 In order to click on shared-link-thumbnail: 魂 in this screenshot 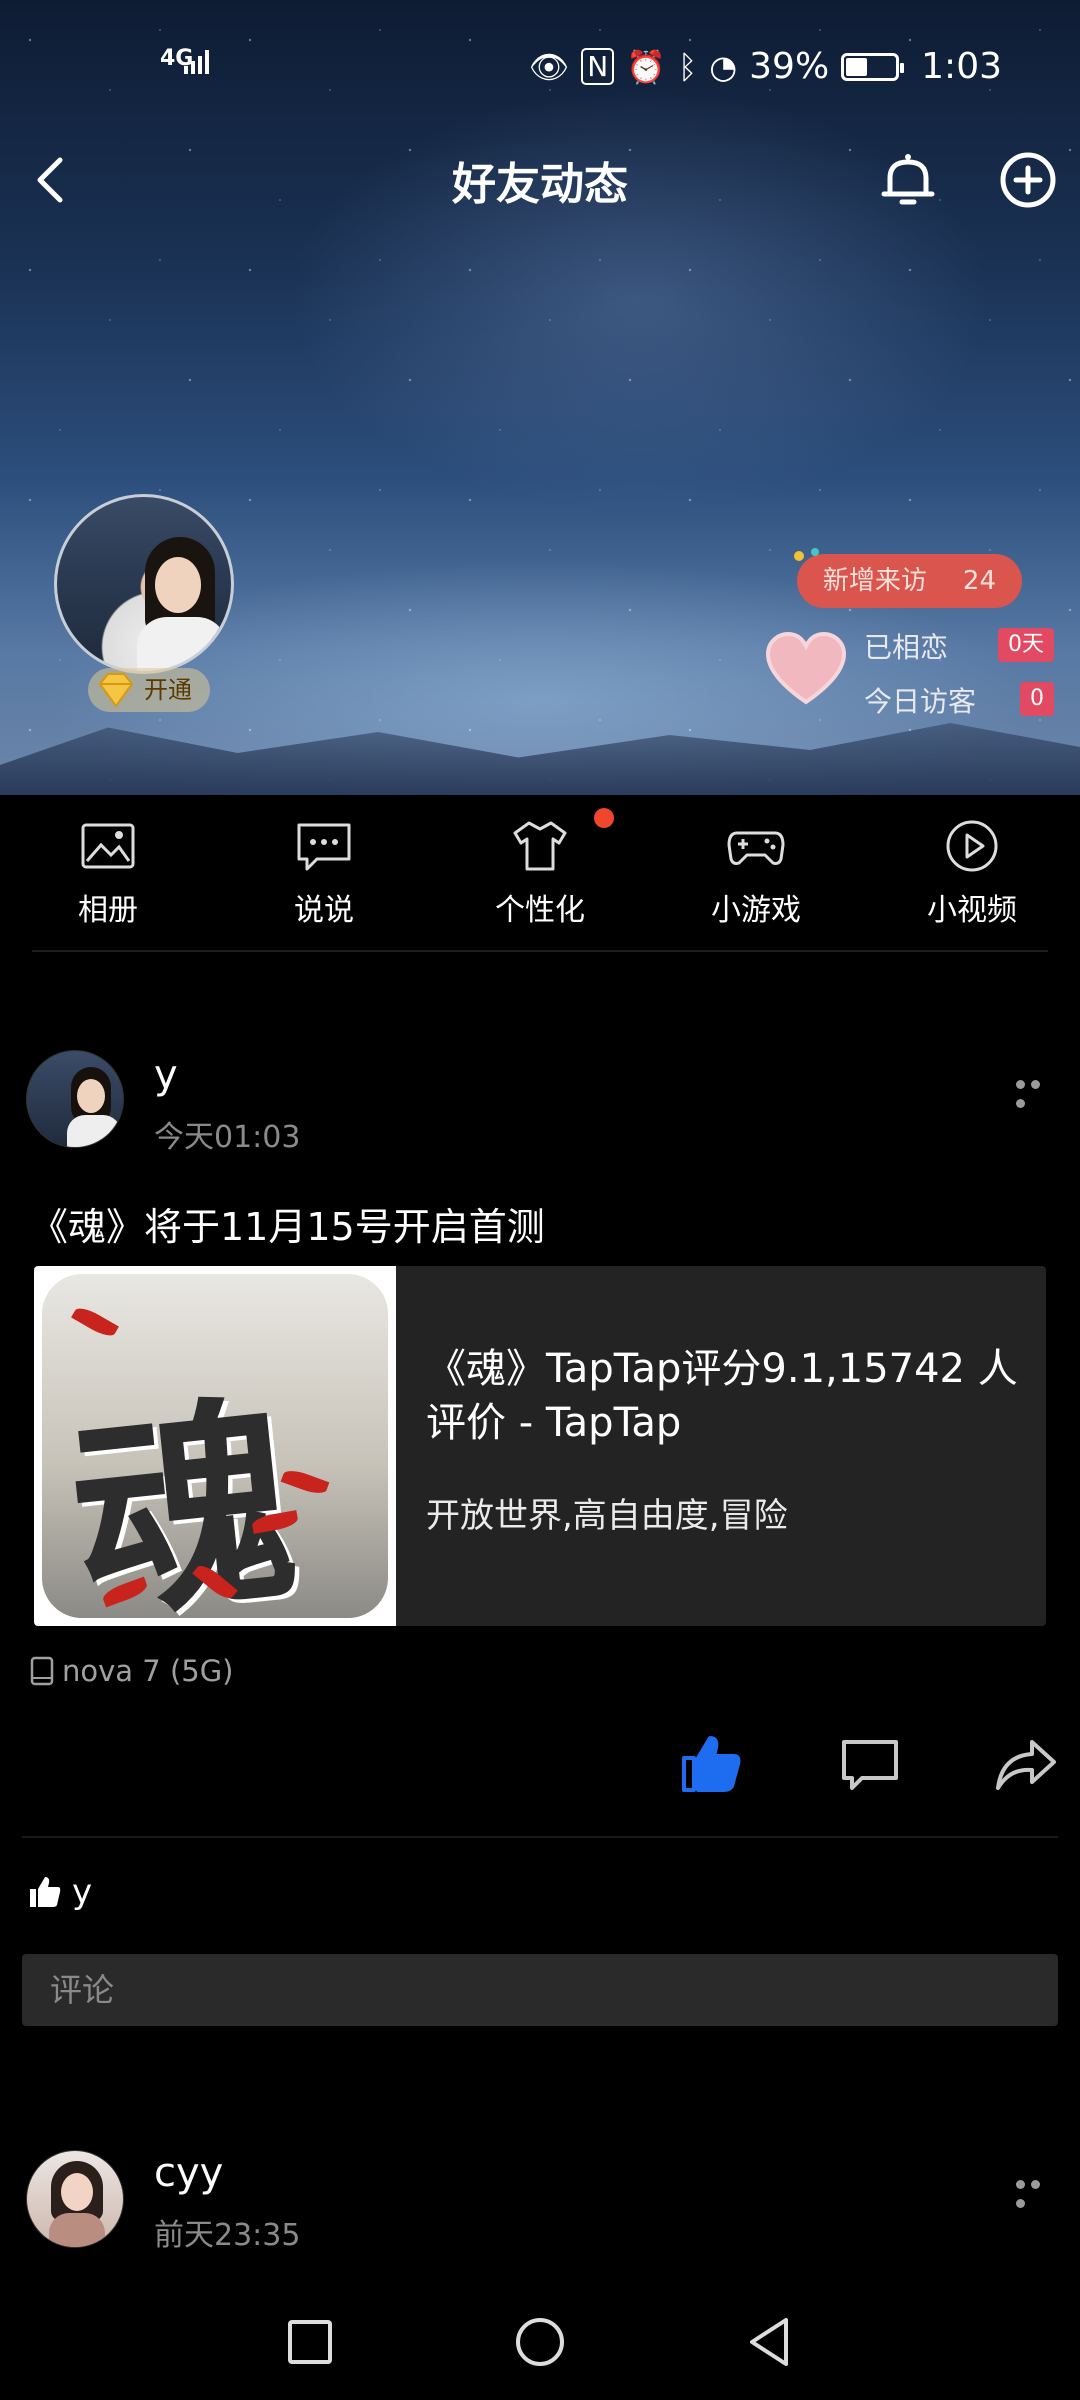, I will do `click(215, 1446)`.